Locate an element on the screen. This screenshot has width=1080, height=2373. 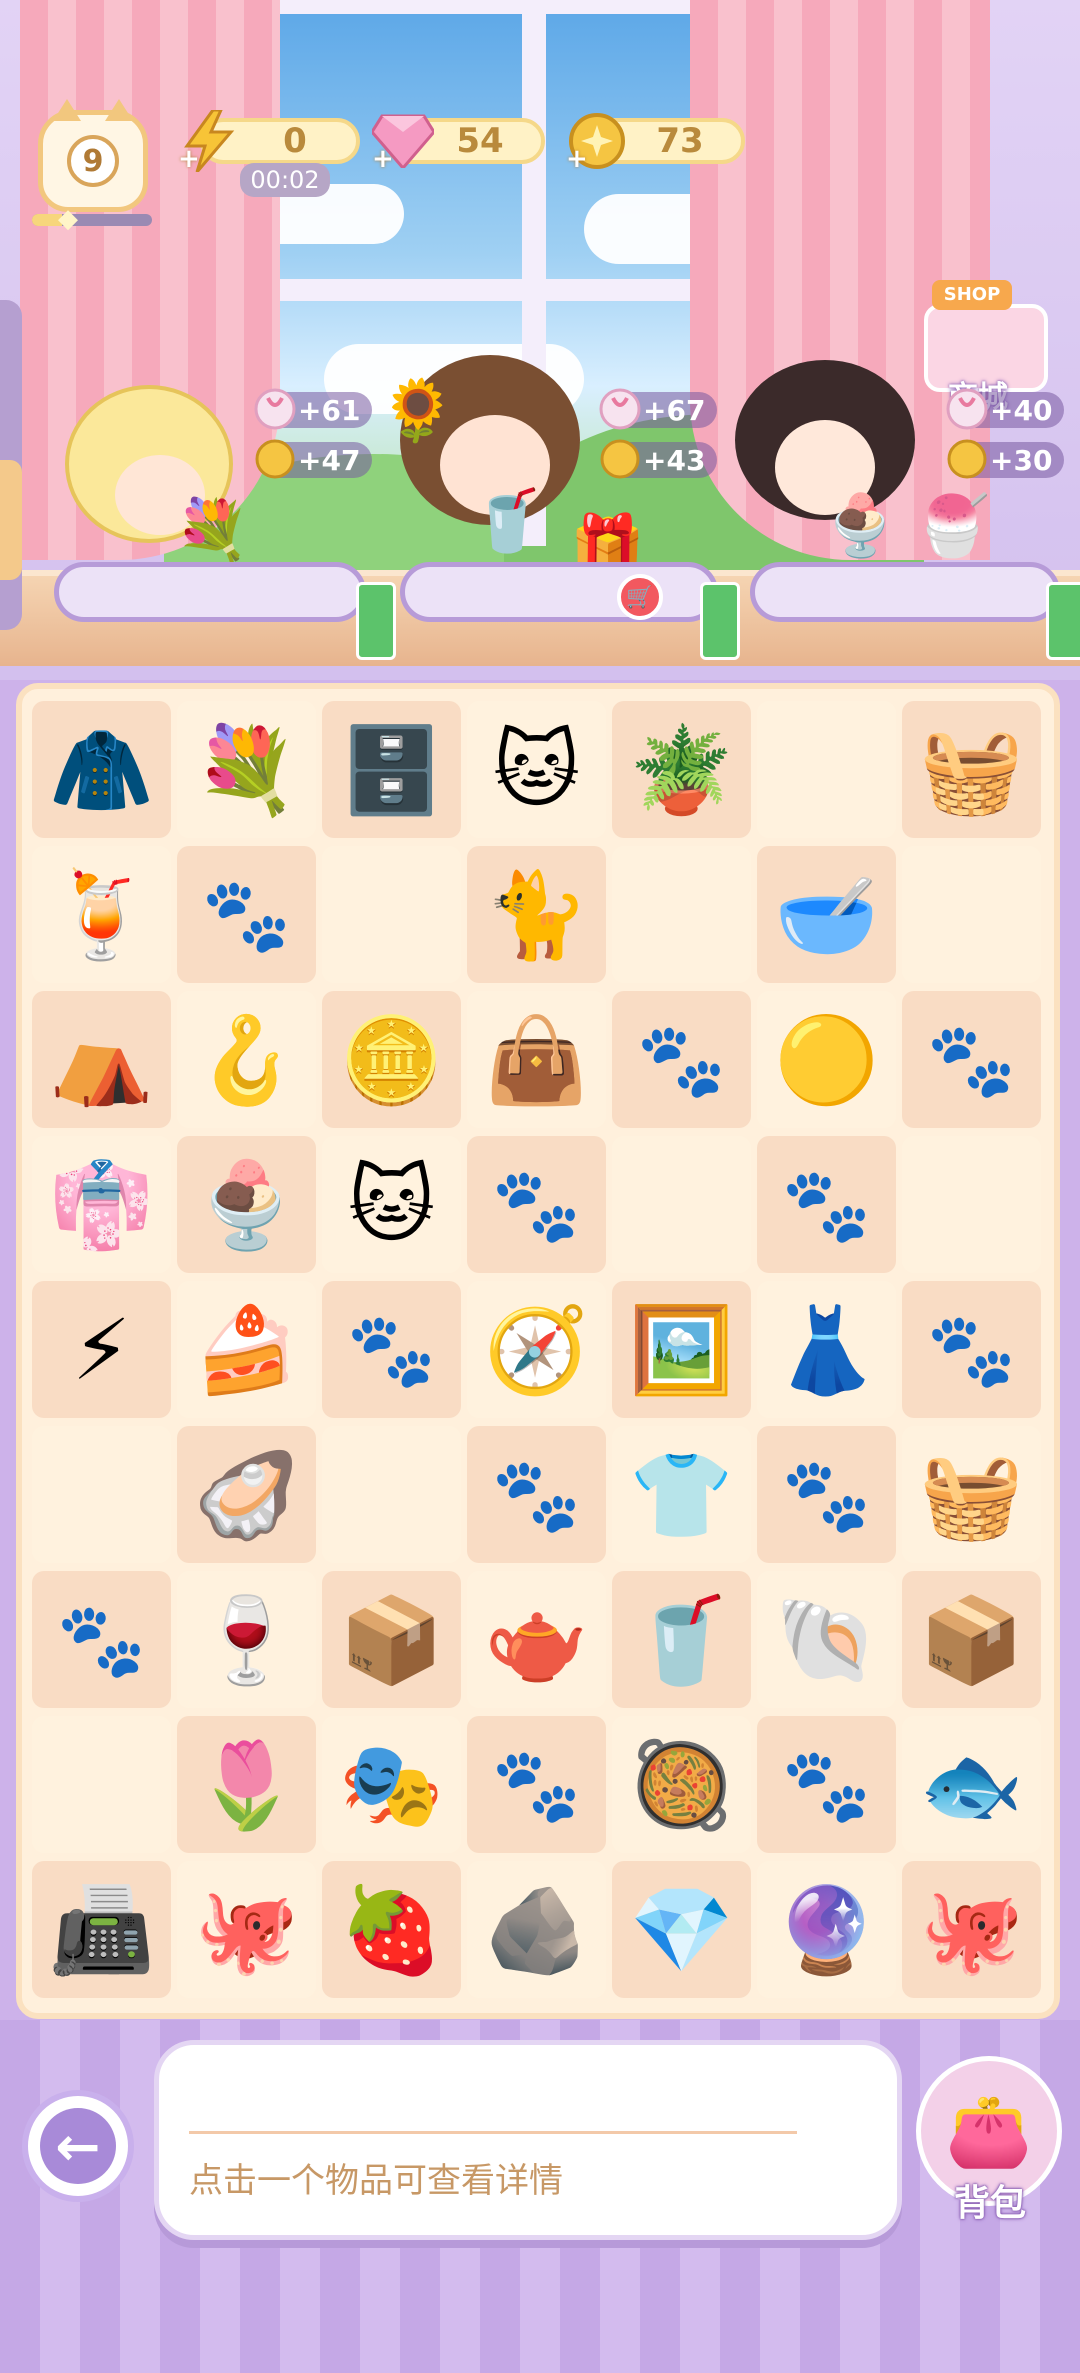
board-item: 📠 is located at coordinates (101, 1930).